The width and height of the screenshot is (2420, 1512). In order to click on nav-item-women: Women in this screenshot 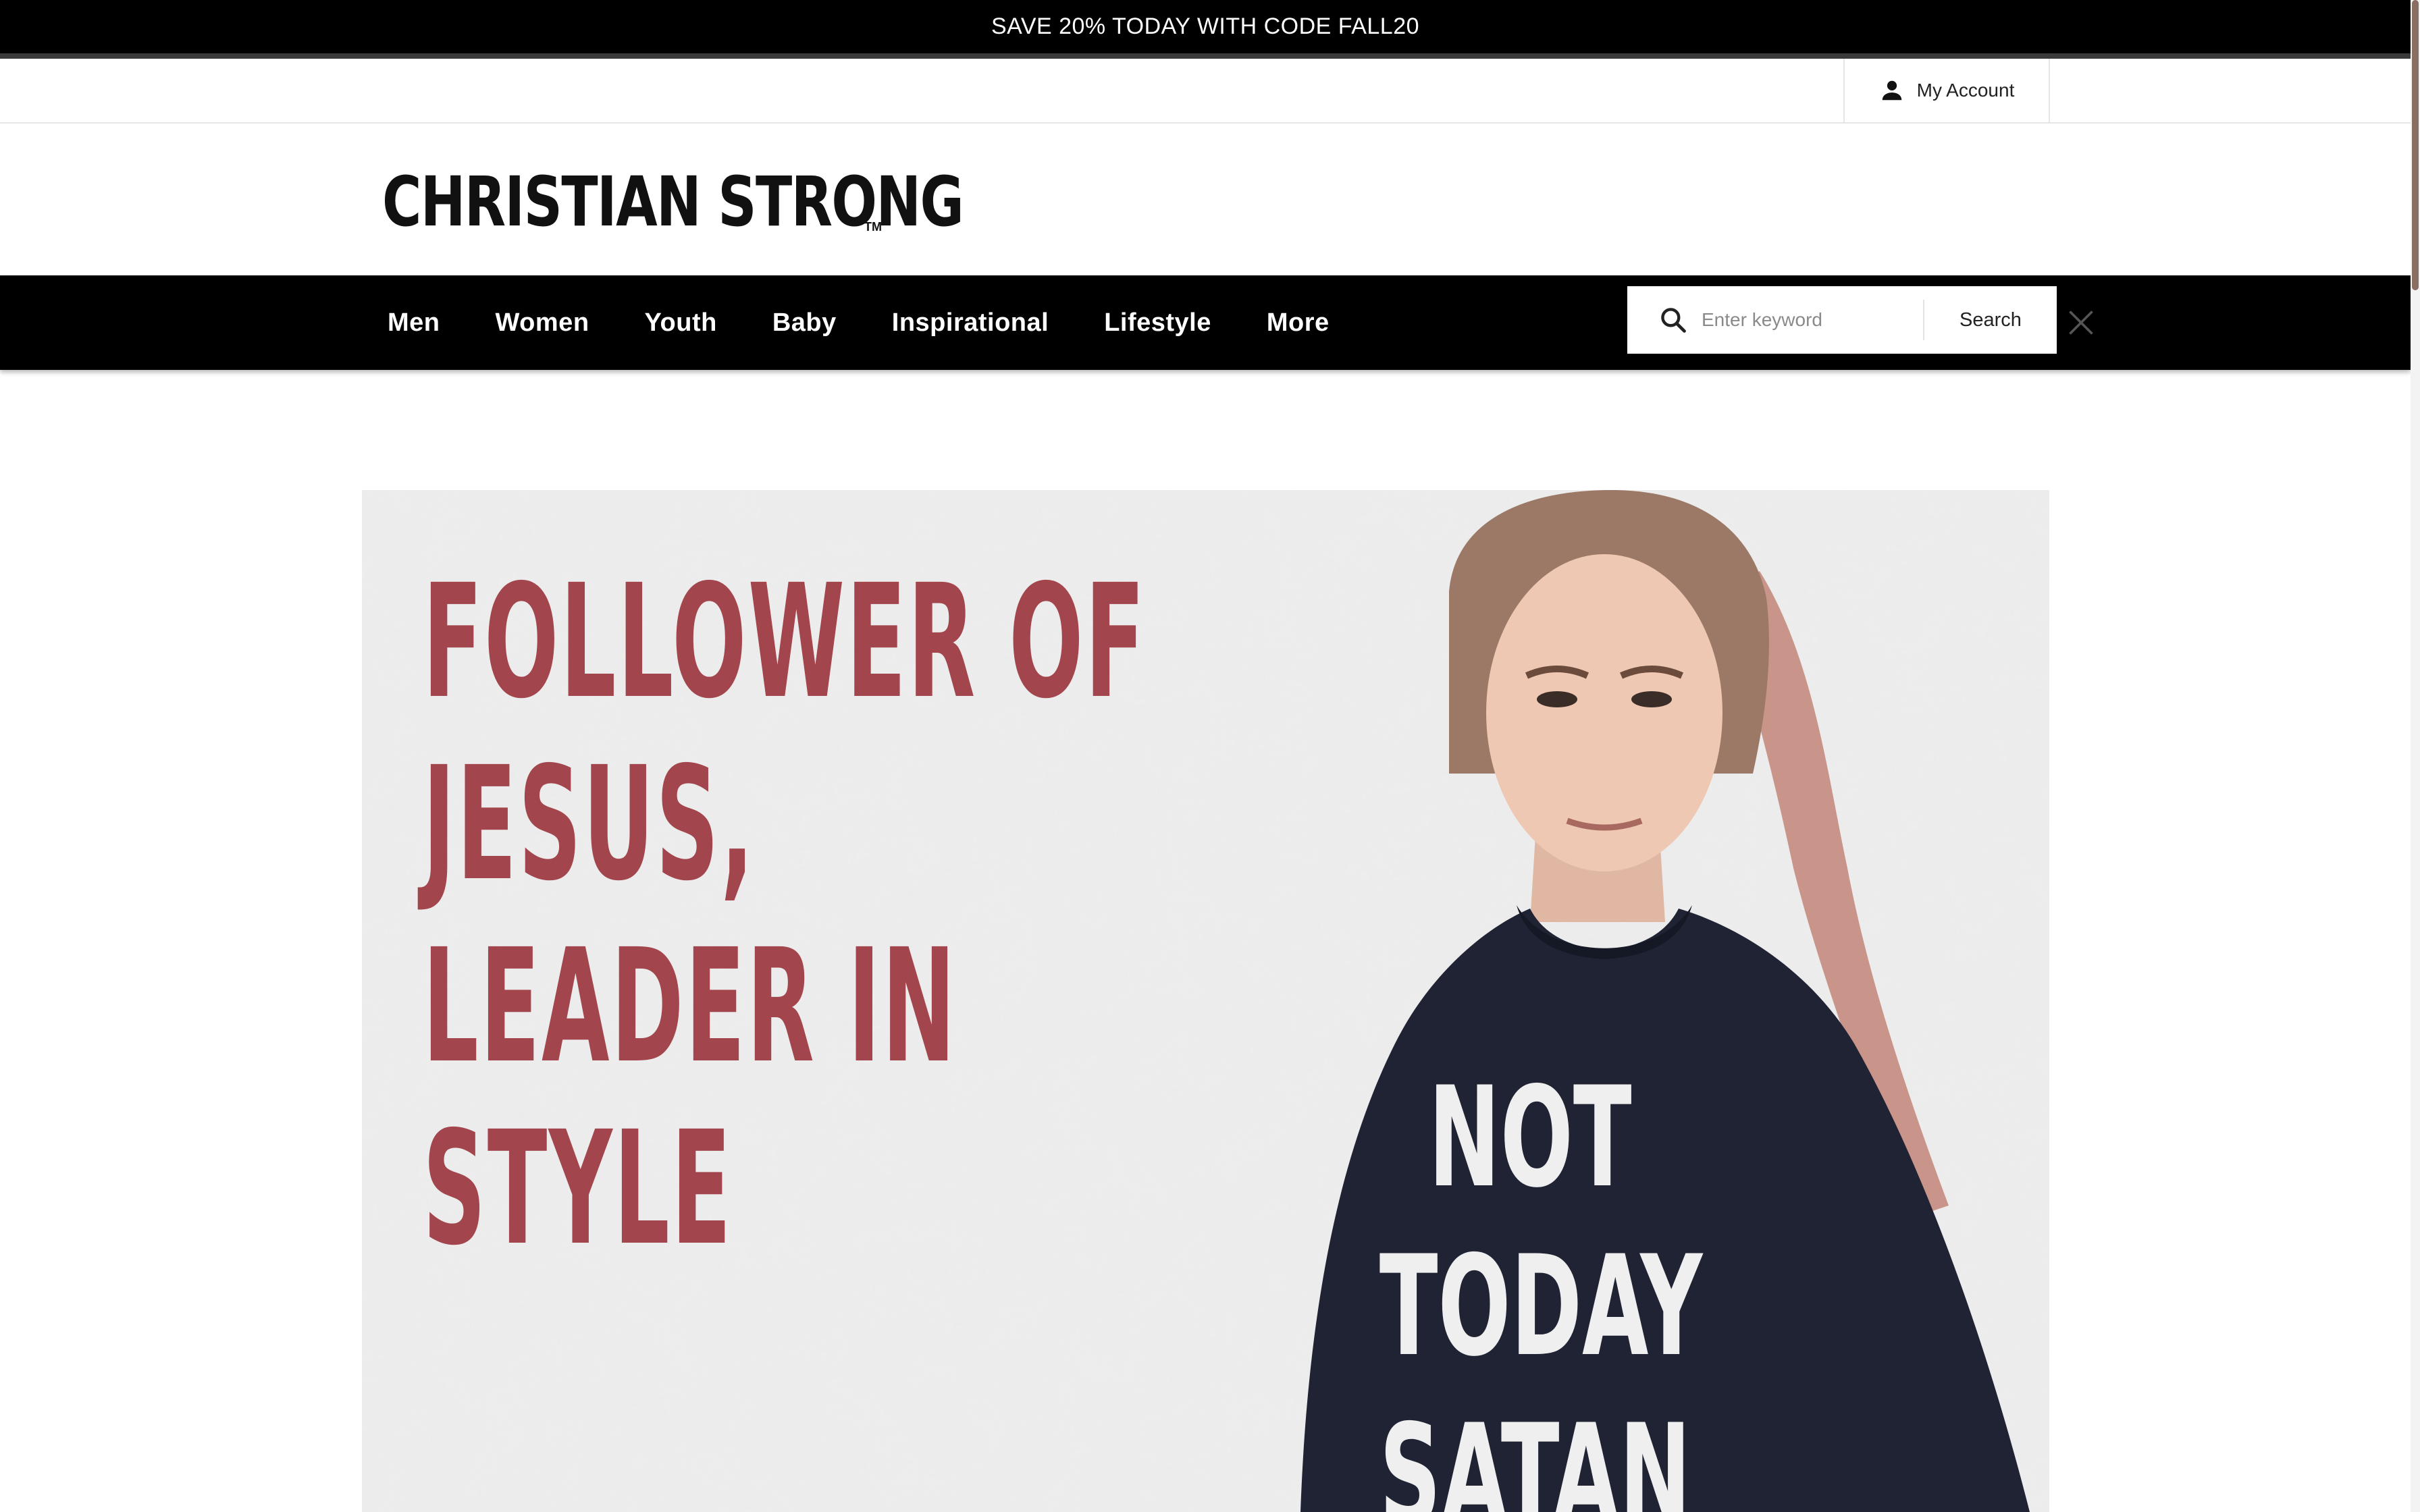, I will do `click(542, 323)`.